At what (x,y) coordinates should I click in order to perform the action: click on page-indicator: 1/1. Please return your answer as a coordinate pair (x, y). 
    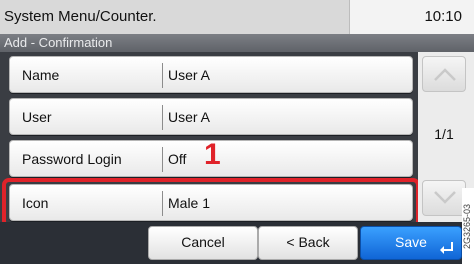
    Looking at the image, I should click on (444, 134).